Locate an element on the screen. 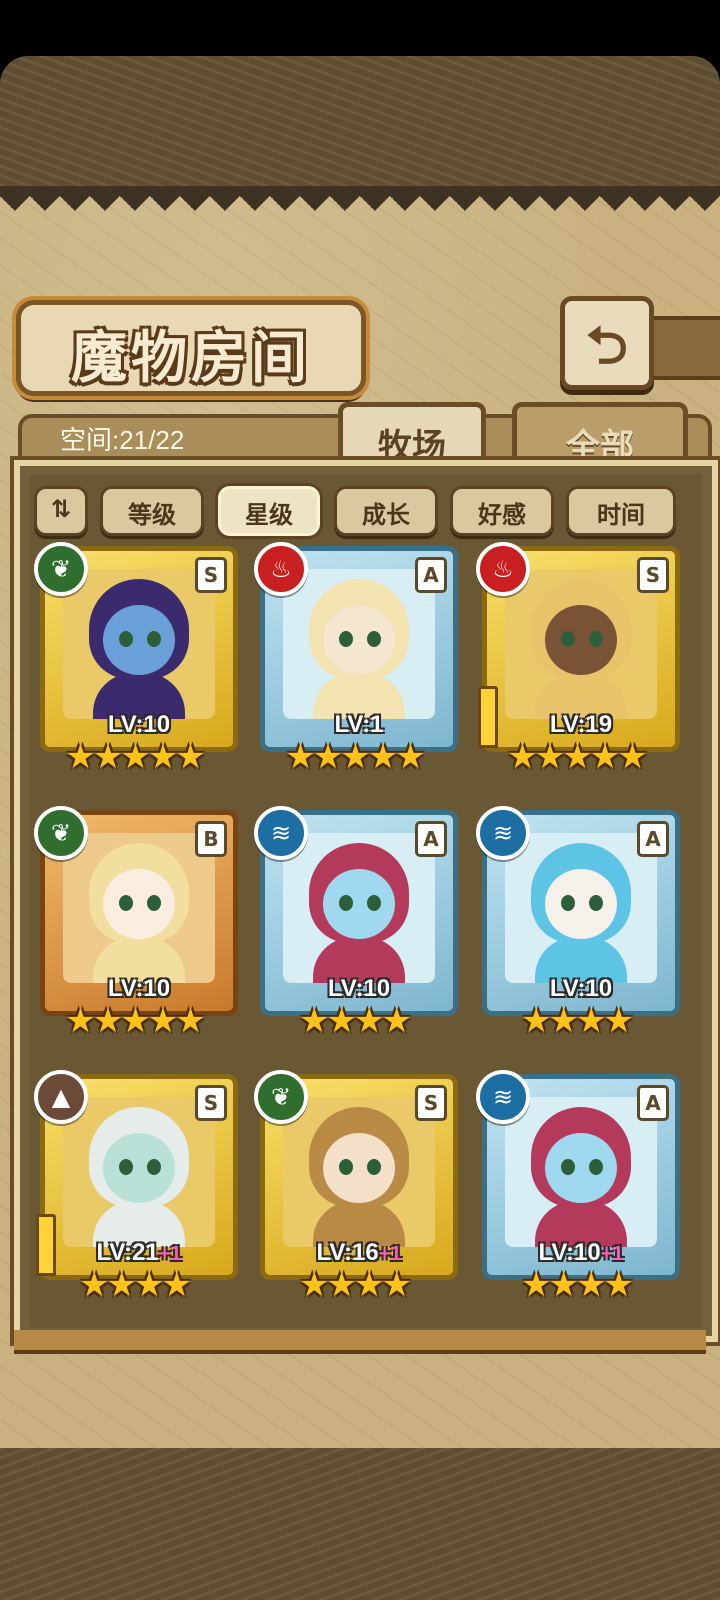  level-label: LV:21+1 is located at coordinates (139, 1252).